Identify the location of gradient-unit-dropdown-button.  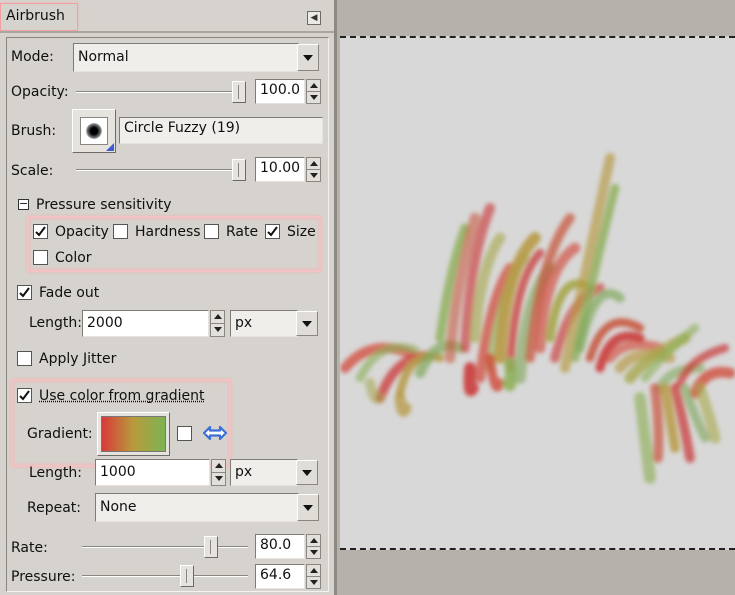
(307, 472).